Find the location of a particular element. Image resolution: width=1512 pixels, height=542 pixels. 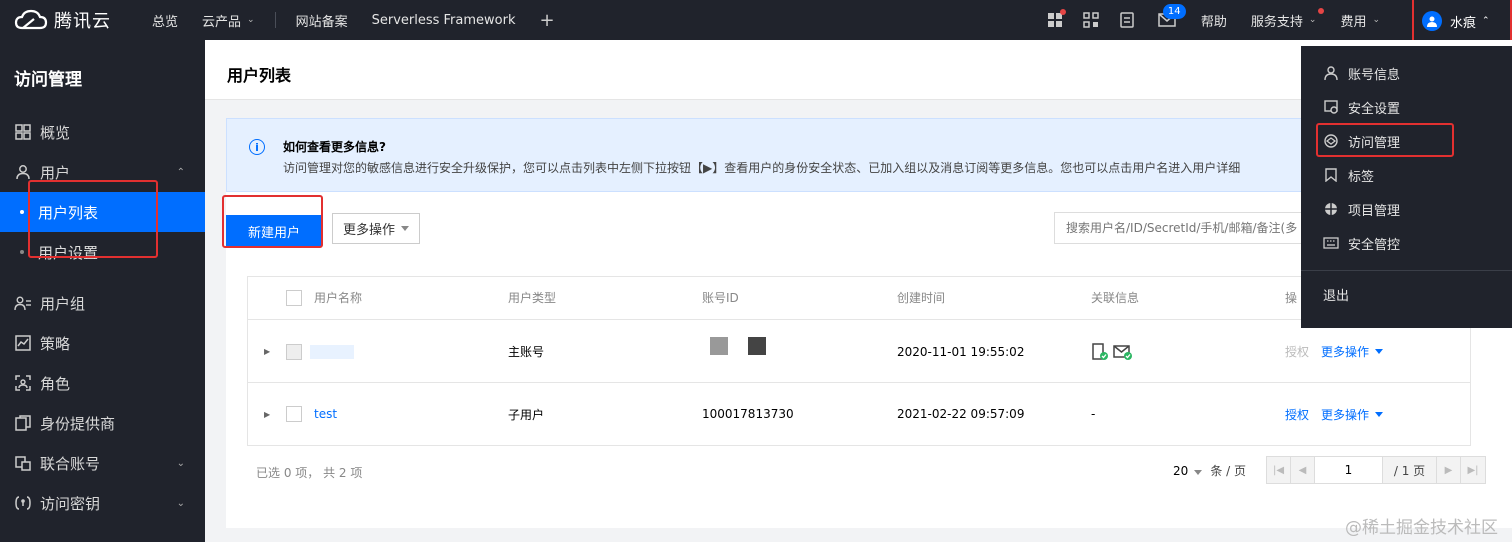

select-all-cell is located at coordinates (294, 298).